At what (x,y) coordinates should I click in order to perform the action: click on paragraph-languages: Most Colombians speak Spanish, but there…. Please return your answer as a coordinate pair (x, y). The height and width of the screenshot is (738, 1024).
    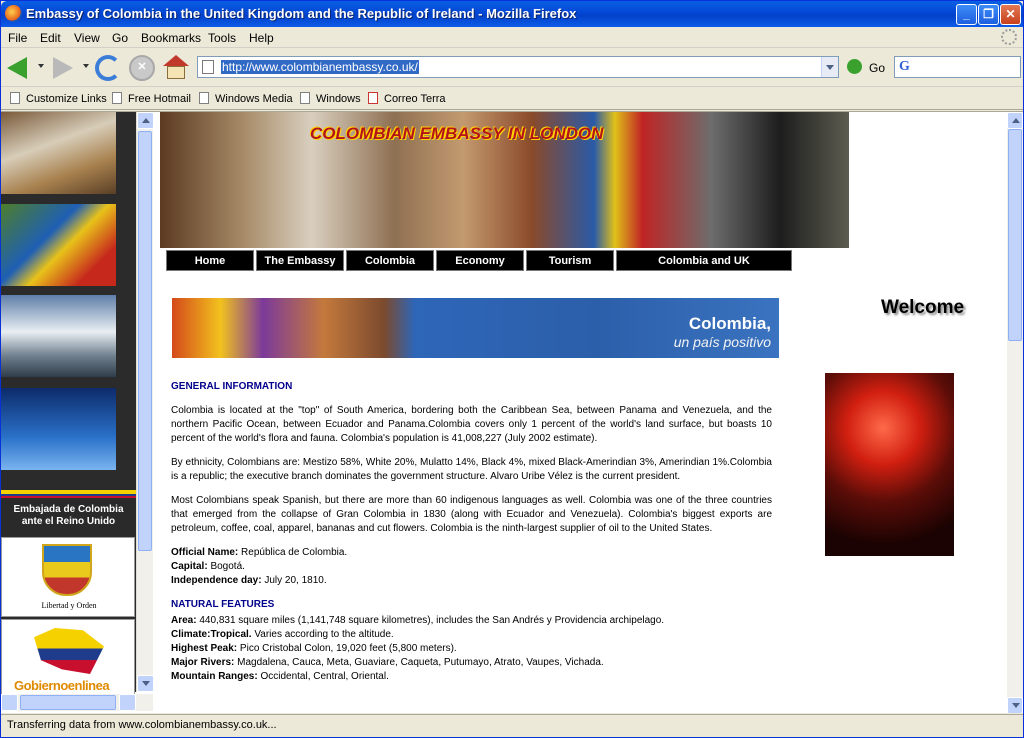
    Looking at the image, I should click on (471, 514).